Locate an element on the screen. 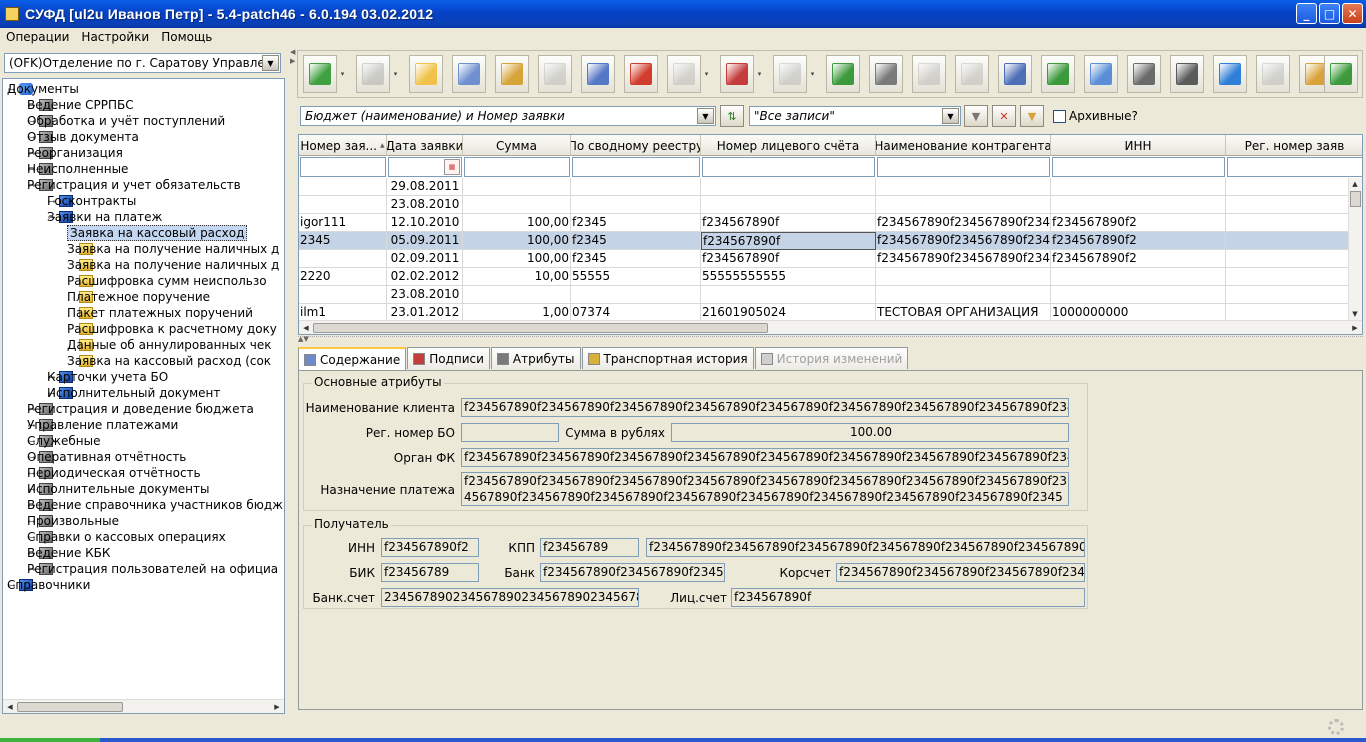  tree-item: ⊶ Регистрация и доведение бюджета is located at coordinates (140, 409).